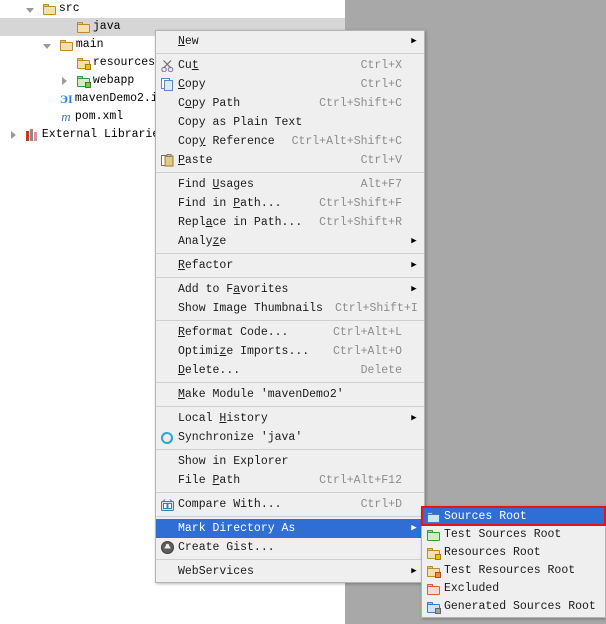 This screenshot has width=606, height=624. What do you see at coordinates (113, 80) in the screenshot?
I see `tree-item-label: webapp` at bounding box center [113, 80].